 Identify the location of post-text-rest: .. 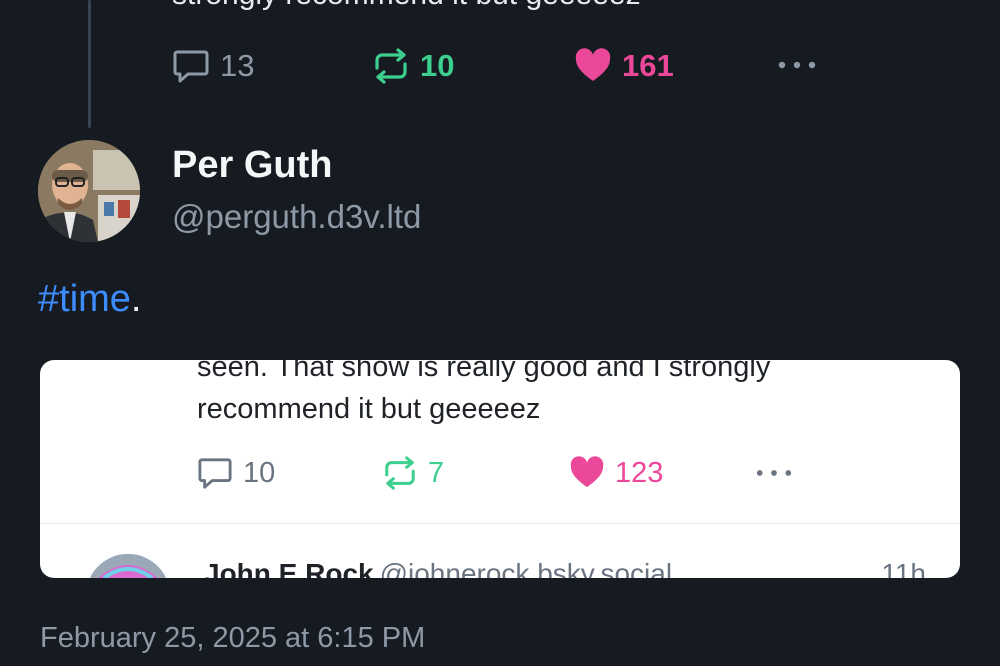
(136, 299).